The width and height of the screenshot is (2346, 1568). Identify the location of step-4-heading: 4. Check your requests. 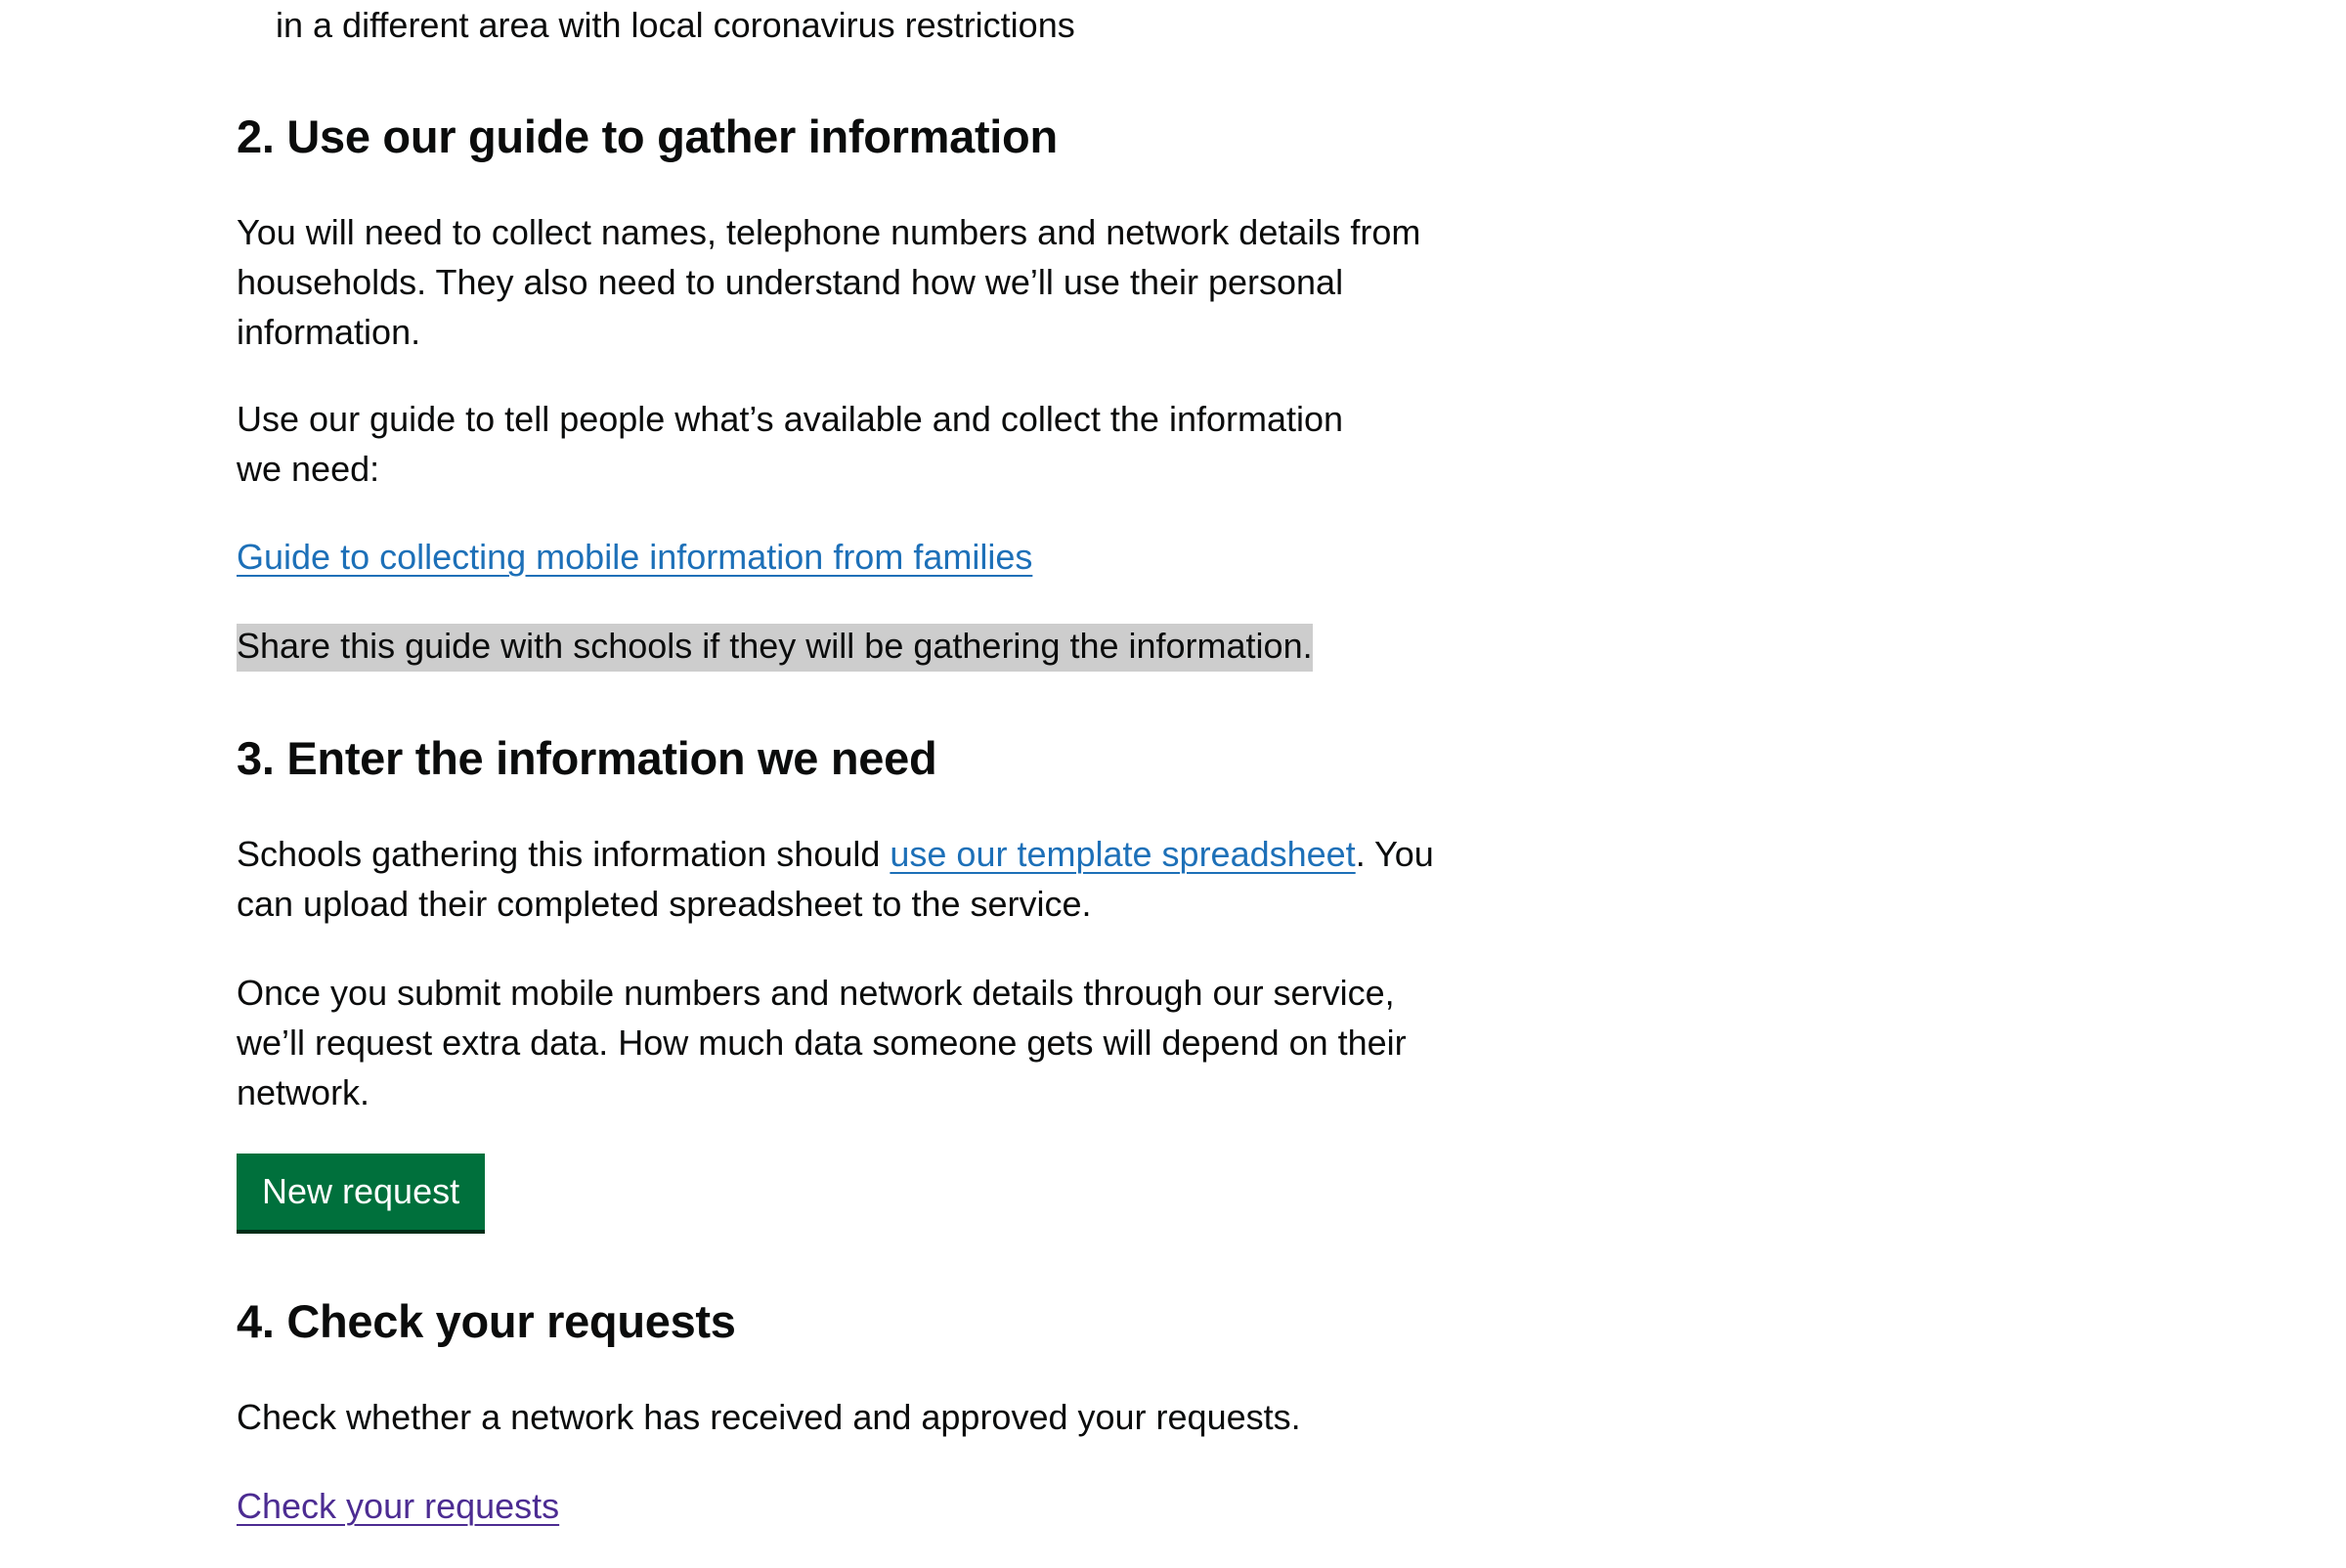
(487, 1321).